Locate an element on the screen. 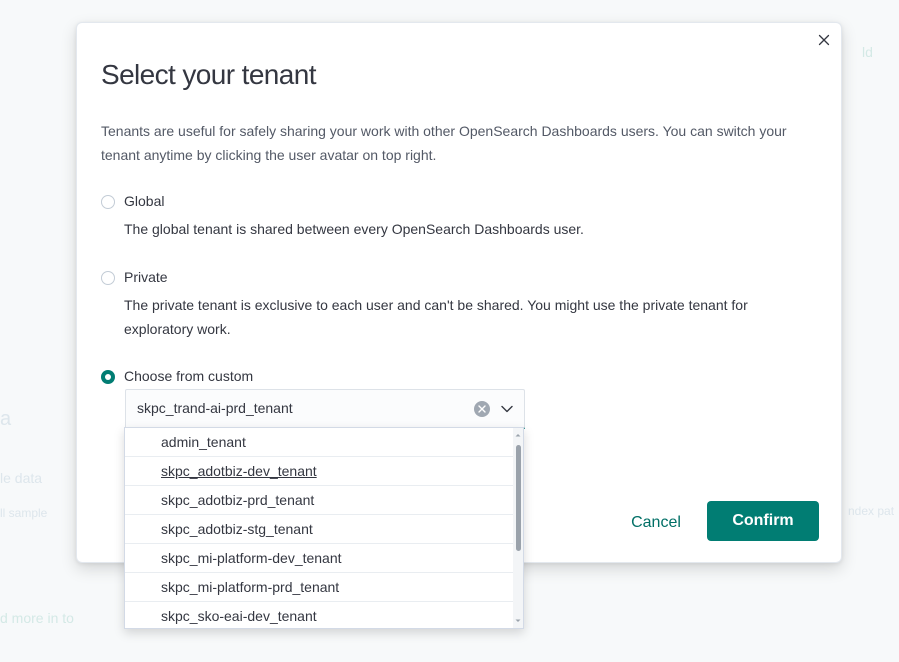 This screenshot has width=899, height=662. close-icon is located at coordinates (824, 40).